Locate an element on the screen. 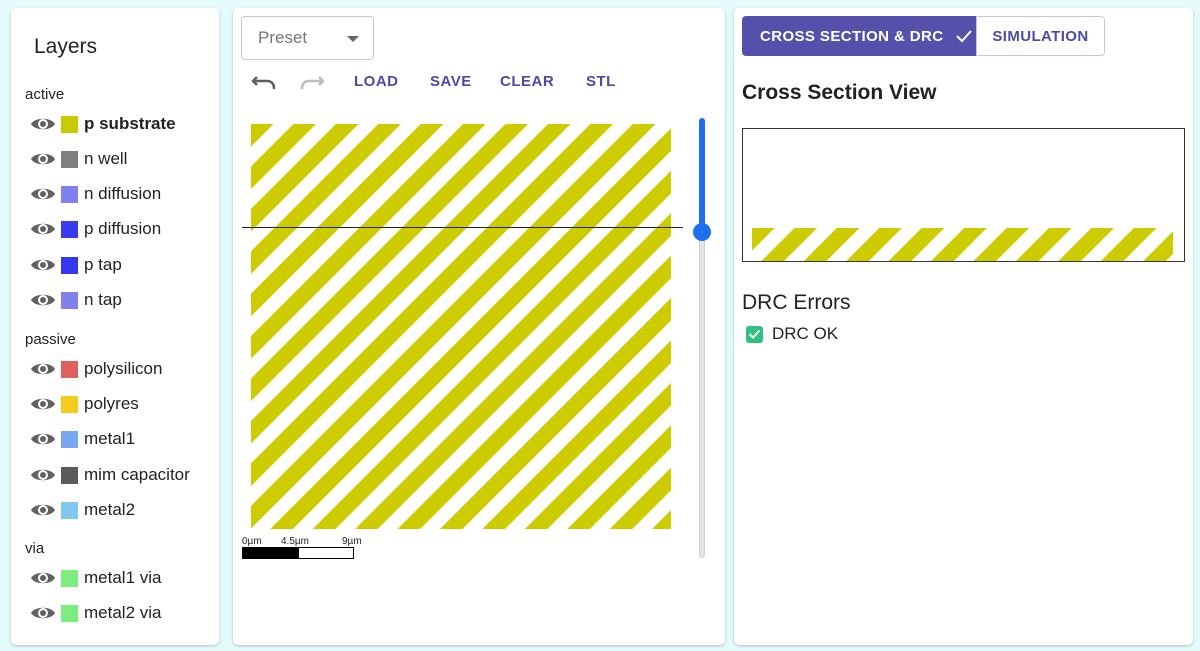 This screenshot has height=651, width=1200. layer-item-p-diffusion: p diffusion is located at coordinates (95, 229).